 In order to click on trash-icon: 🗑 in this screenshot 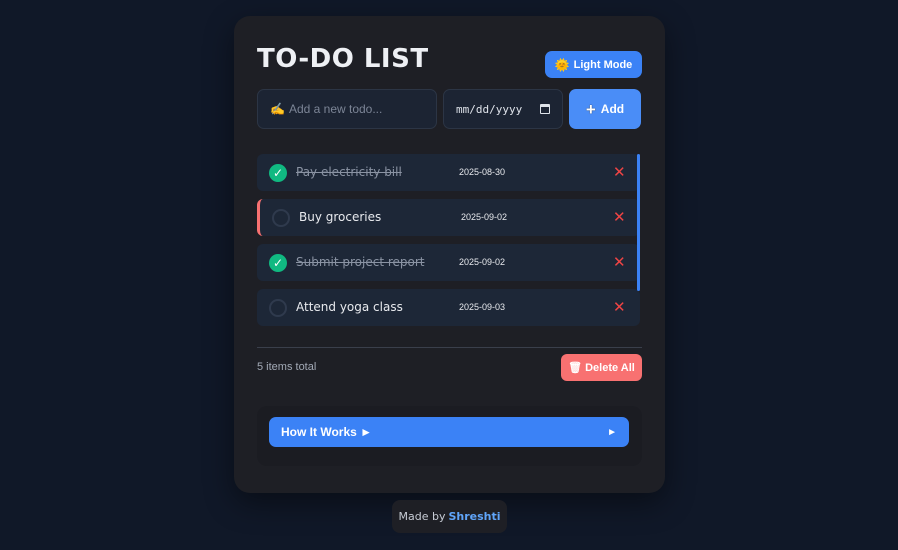, I will do `click(575, 368)`.